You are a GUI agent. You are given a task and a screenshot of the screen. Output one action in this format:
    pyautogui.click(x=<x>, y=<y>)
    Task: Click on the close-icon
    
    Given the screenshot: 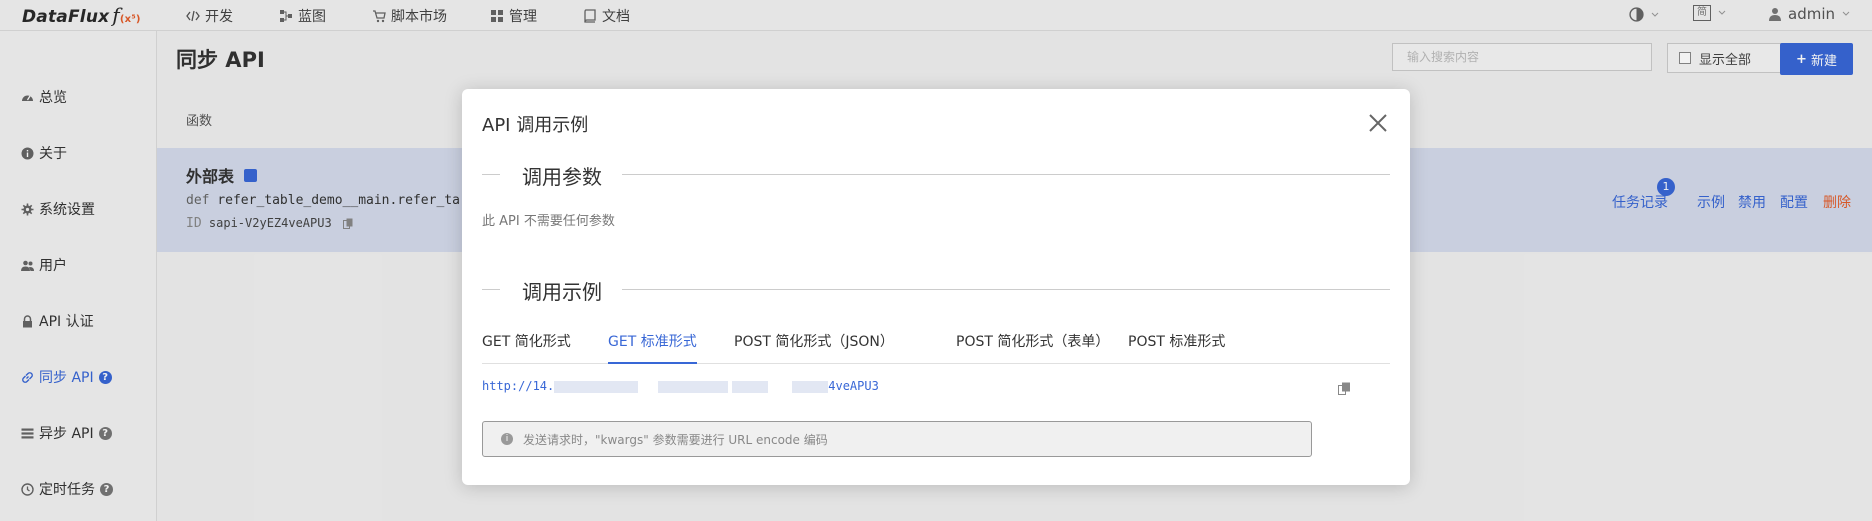 What is the action you would take?
    pyautogui.click(x=1378, y=123)
    